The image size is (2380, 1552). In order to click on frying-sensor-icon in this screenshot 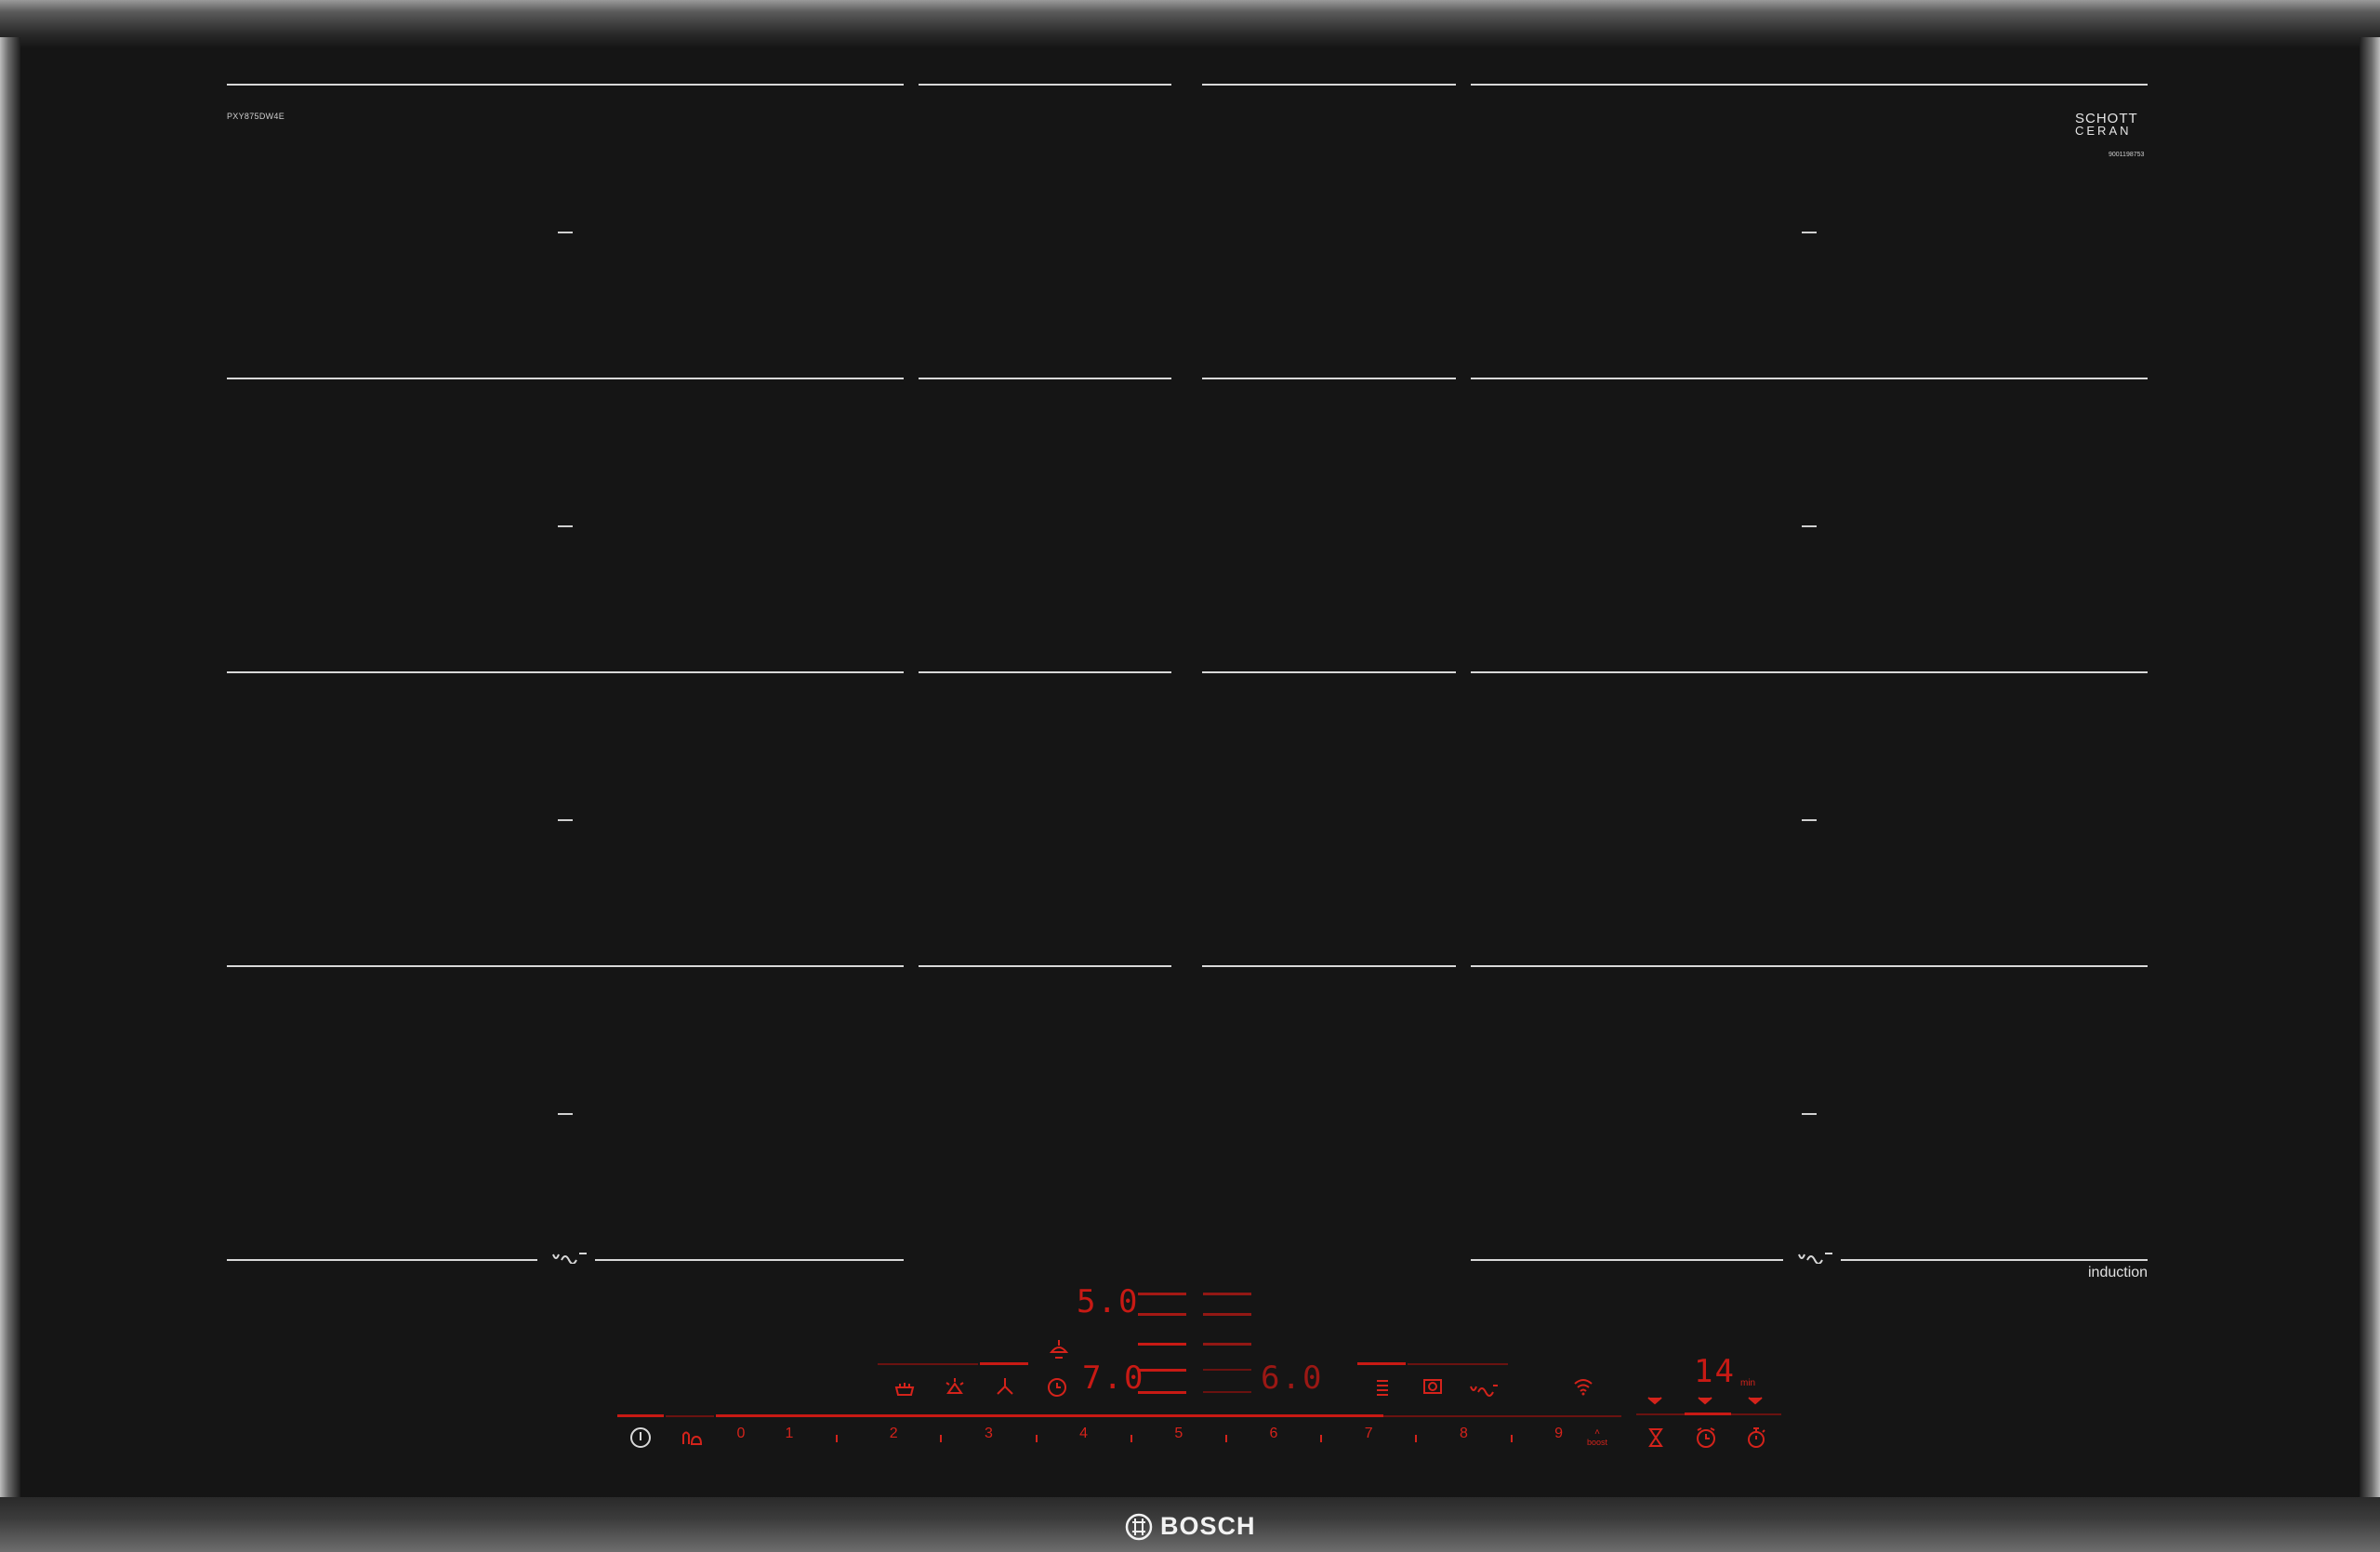, I will do `click(955, 1386)`.